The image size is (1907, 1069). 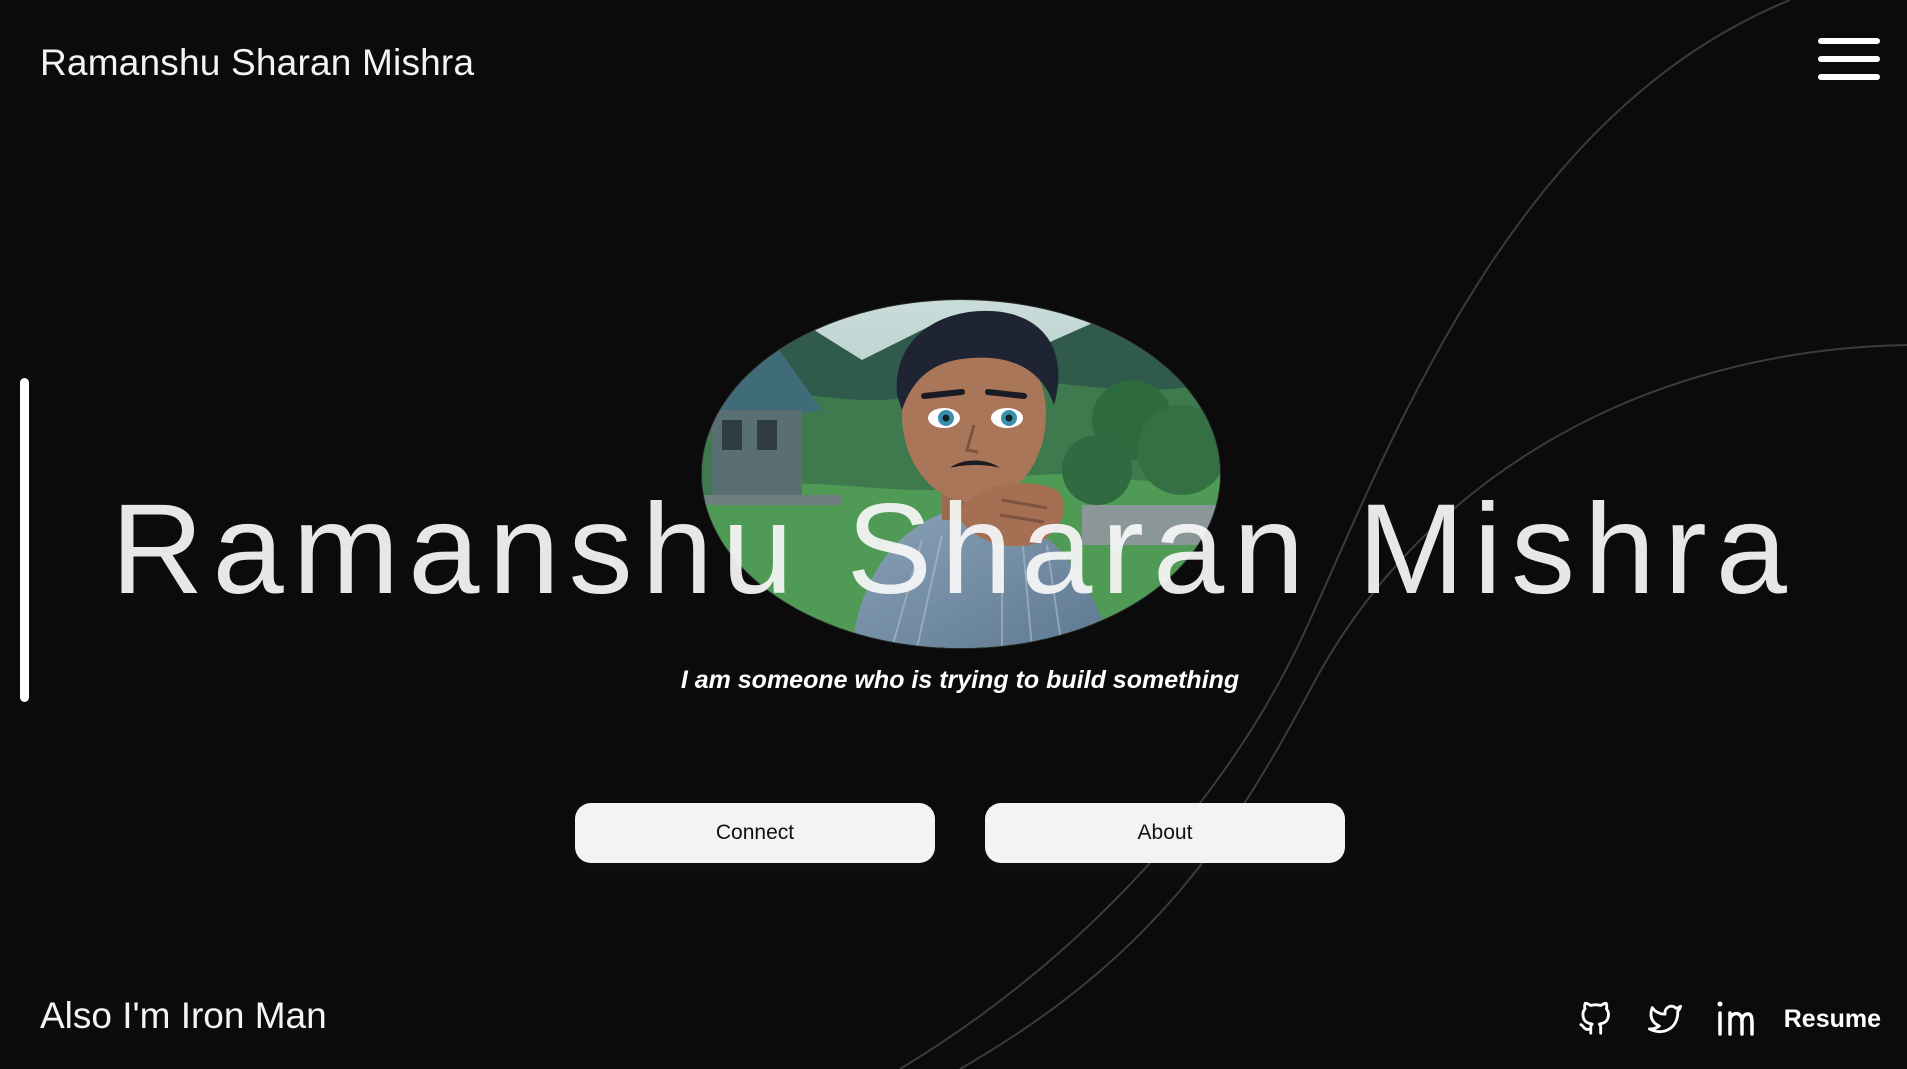 What do you see at coordinates (1665, 1019) in the screenshot?
I see `twitter-icon` at bounding box center [1665, 1019].